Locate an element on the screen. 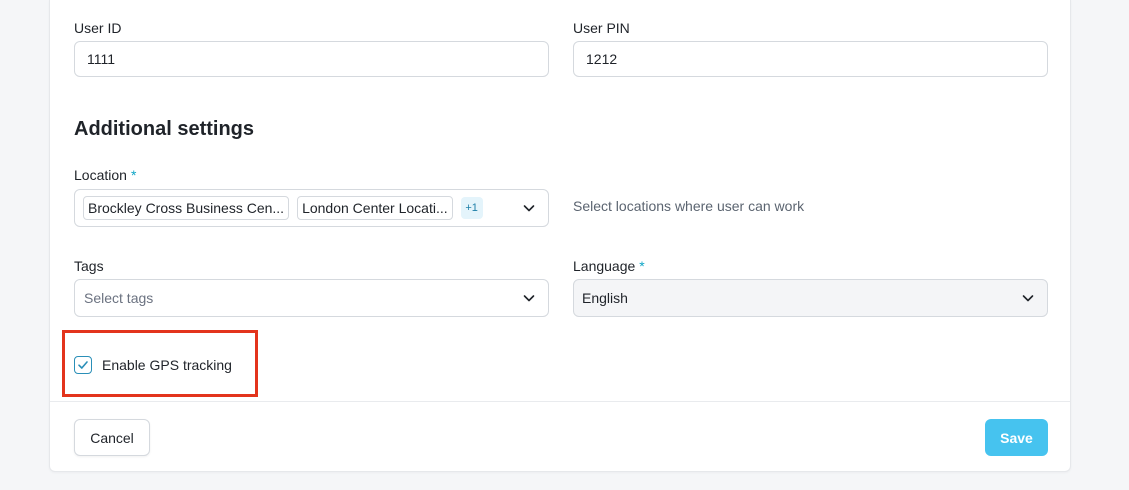 The image size is (1129, 490). location-hint: Select locations where user can work is located at coordinates (689, 206).